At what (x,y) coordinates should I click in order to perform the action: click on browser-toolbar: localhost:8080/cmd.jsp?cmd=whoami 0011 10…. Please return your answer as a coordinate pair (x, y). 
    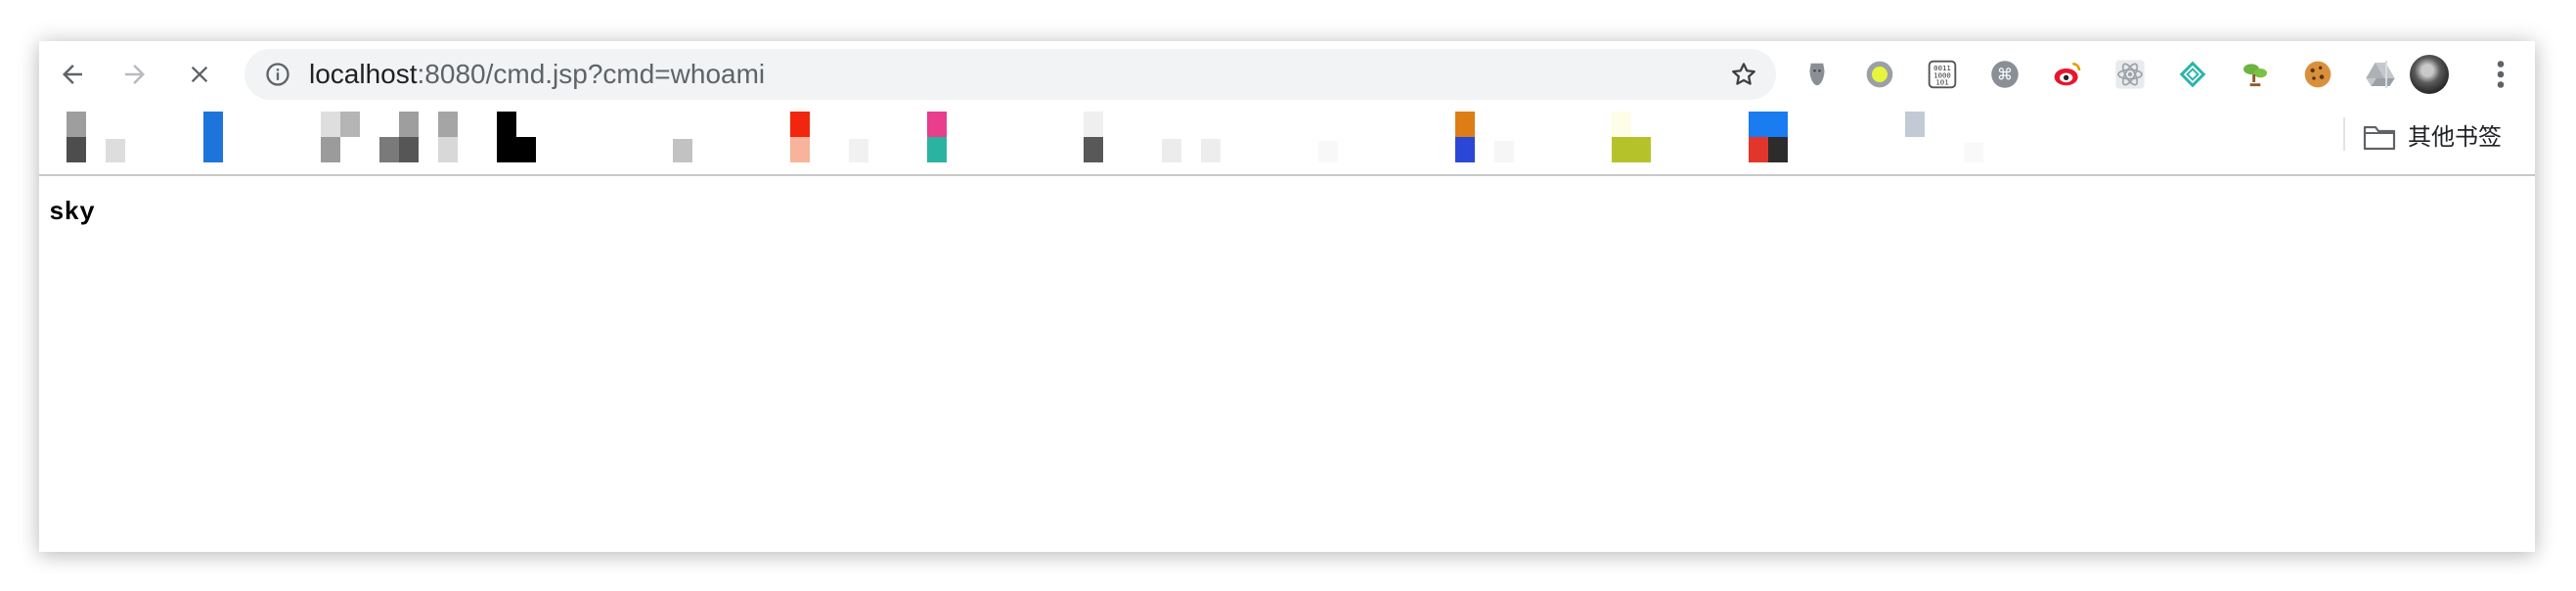
    Looking at the image, I should click on (1287, 74).